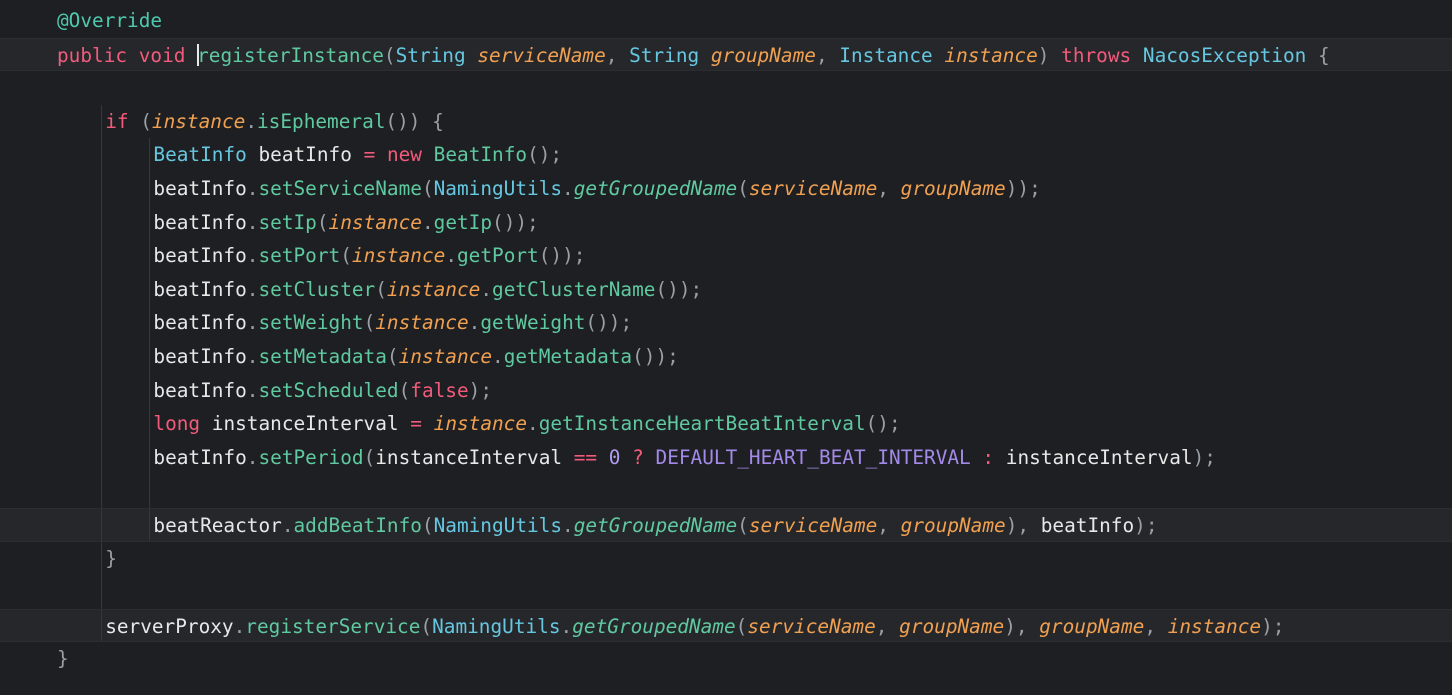 This screenshot has width=1452, height=695. Describe the element at coordinates (299, 256) in the screenshot. I see `code-token: setPort` at that location.